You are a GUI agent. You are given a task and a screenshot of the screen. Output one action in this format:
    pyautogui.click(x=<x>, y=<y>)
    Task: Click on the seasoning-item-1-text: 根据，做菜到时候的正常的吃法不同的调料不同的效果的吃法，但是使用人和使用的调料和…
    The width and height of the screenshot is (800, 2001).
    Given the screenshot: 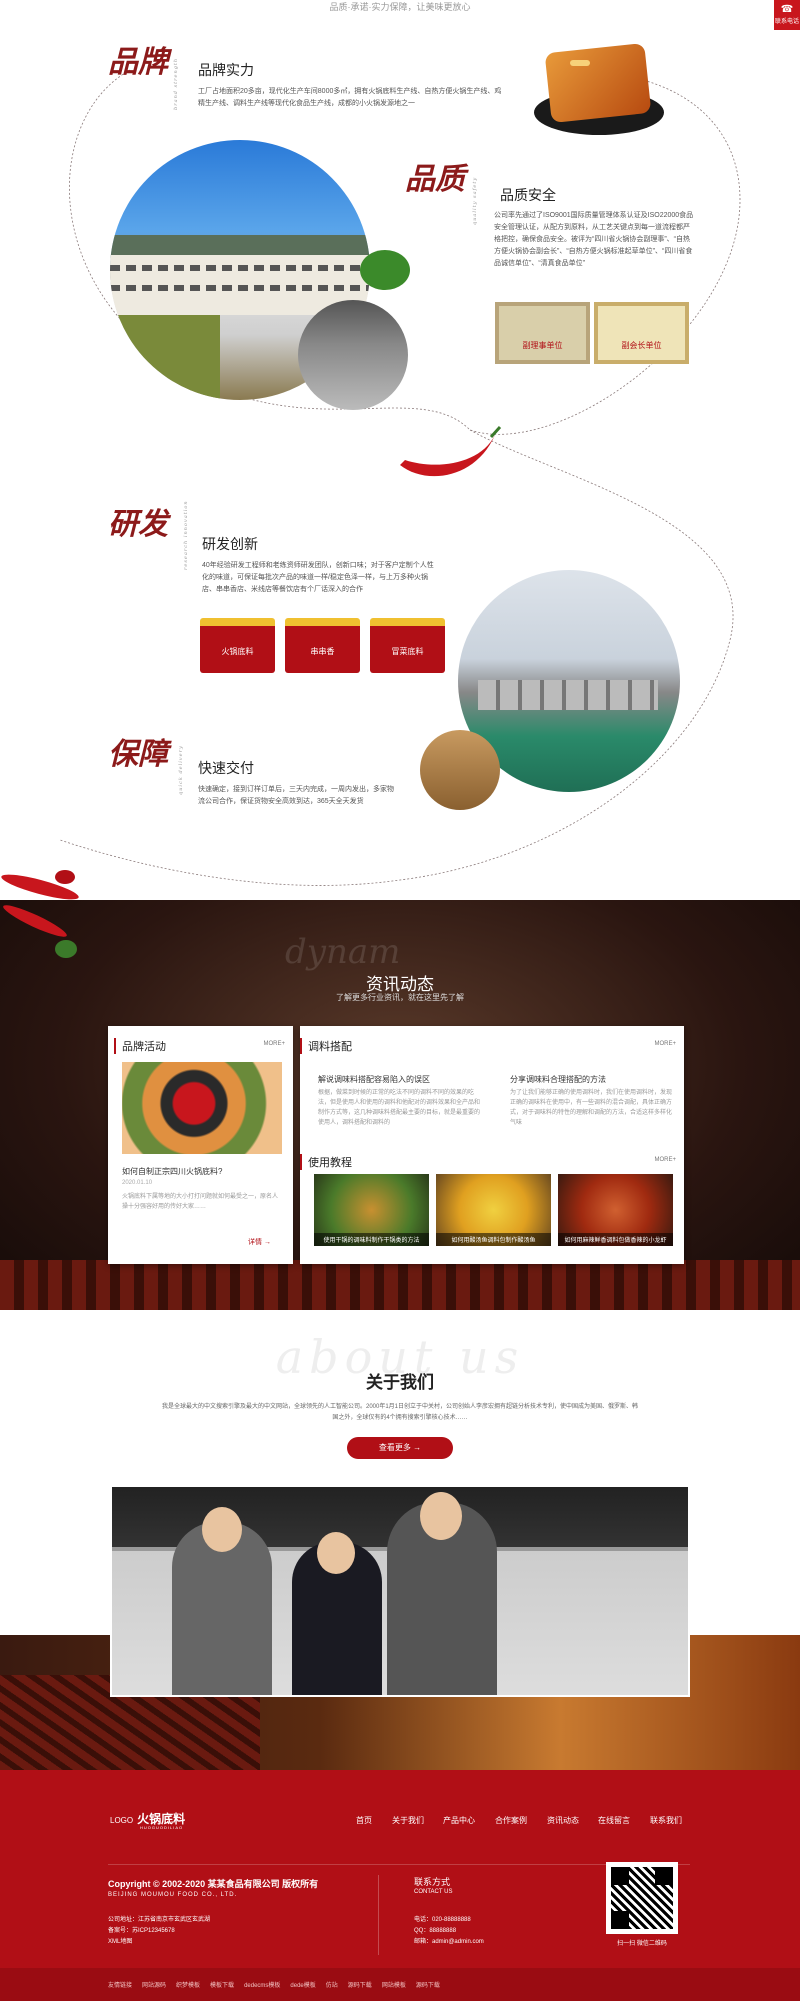 What is the action you would take?
    pyautogui.click(x=399, y=1108)
    